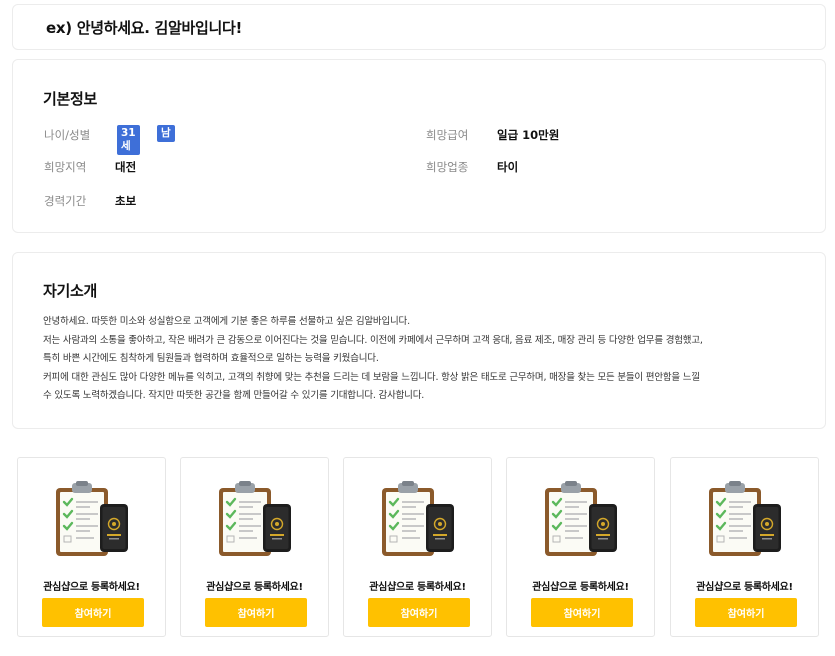 The height and width of the screenshot is (656, 835). Describe the element at coordinates (419, 27) in the screenshot. I see `headline-card: ex) 안녕하세요. 김알바입니다!` at that location.